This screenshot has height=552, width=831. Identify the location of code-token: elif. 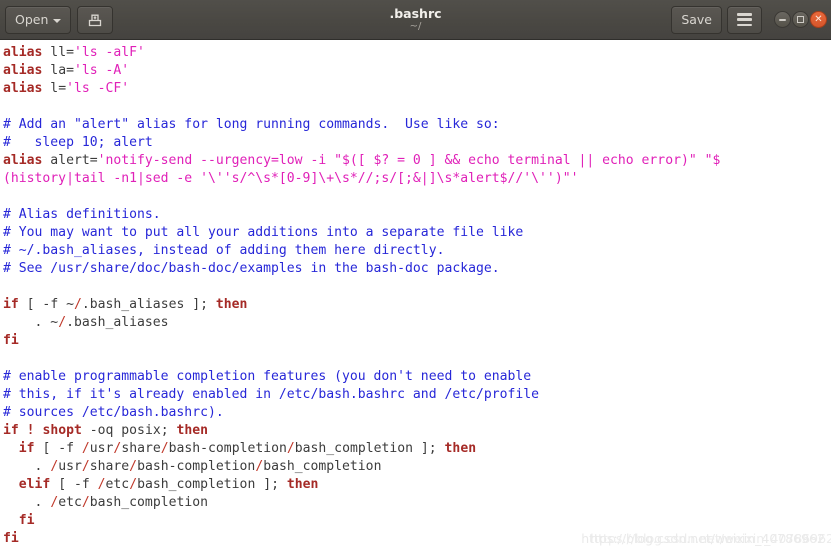
(34, 484).